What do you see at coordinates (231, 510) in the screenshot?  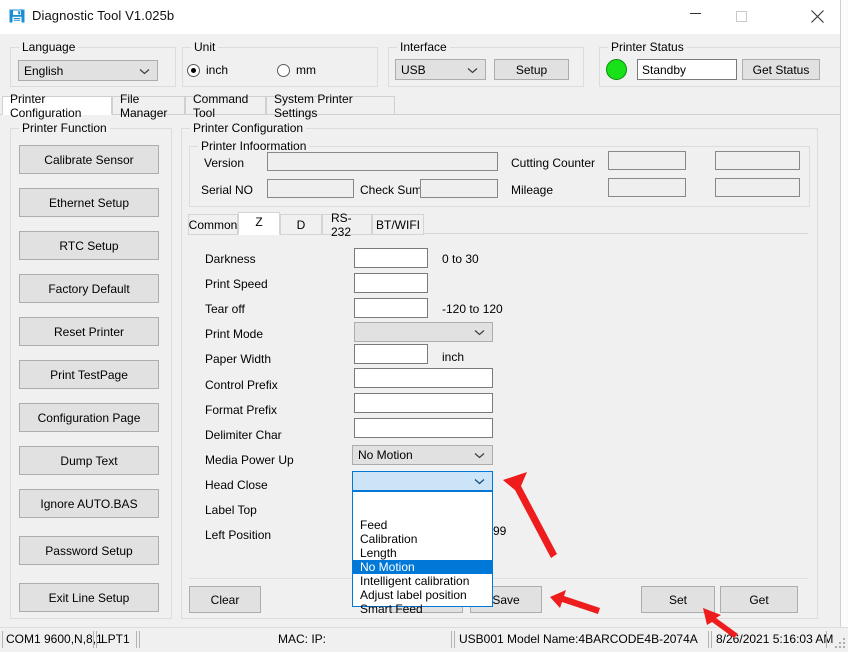 I see `label-top-label: Label Top` at bounding box center [231, 510].